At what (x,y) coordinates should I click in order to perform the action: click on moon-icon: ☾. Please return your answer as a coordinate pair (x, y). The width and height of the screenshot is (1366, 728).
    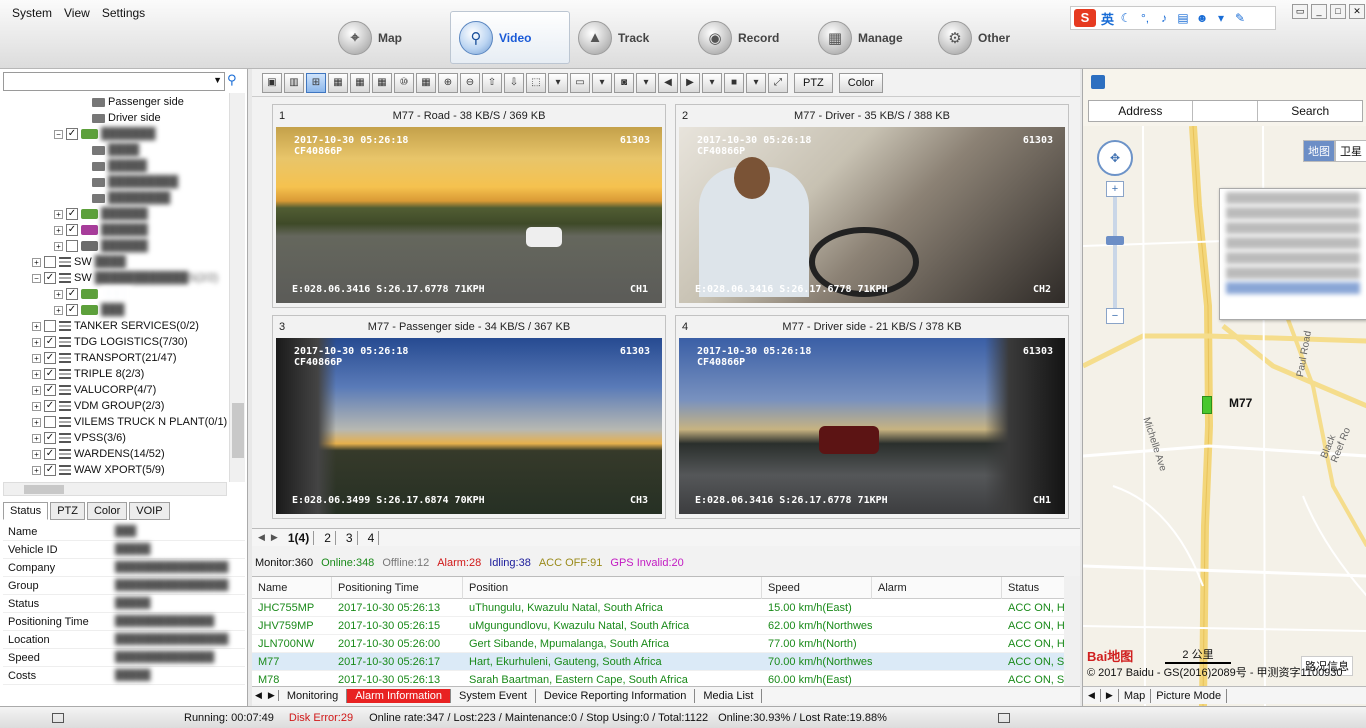
    Looking at the image, I should click on (1126, 18).